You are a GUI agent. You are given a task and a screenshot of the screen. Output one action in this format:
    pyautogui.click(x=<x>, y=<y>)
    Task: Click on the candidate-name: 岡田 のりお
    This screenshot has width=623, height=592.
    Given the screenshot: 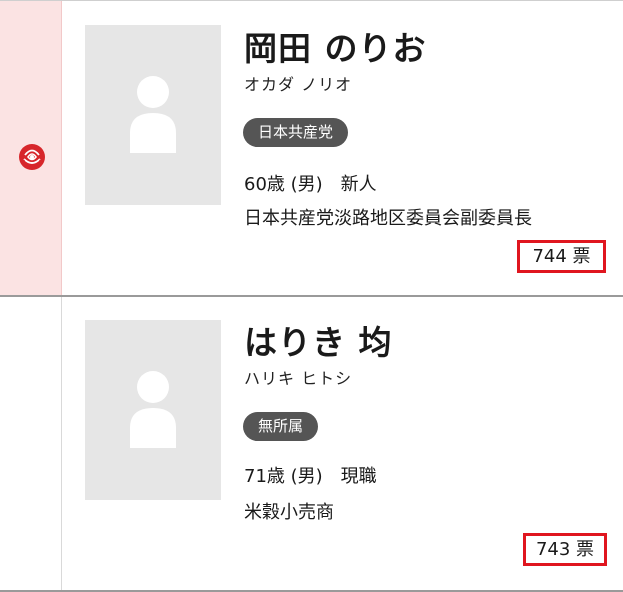 What is the action you would take?
    pyautogui.click(x=335, y=48)
    